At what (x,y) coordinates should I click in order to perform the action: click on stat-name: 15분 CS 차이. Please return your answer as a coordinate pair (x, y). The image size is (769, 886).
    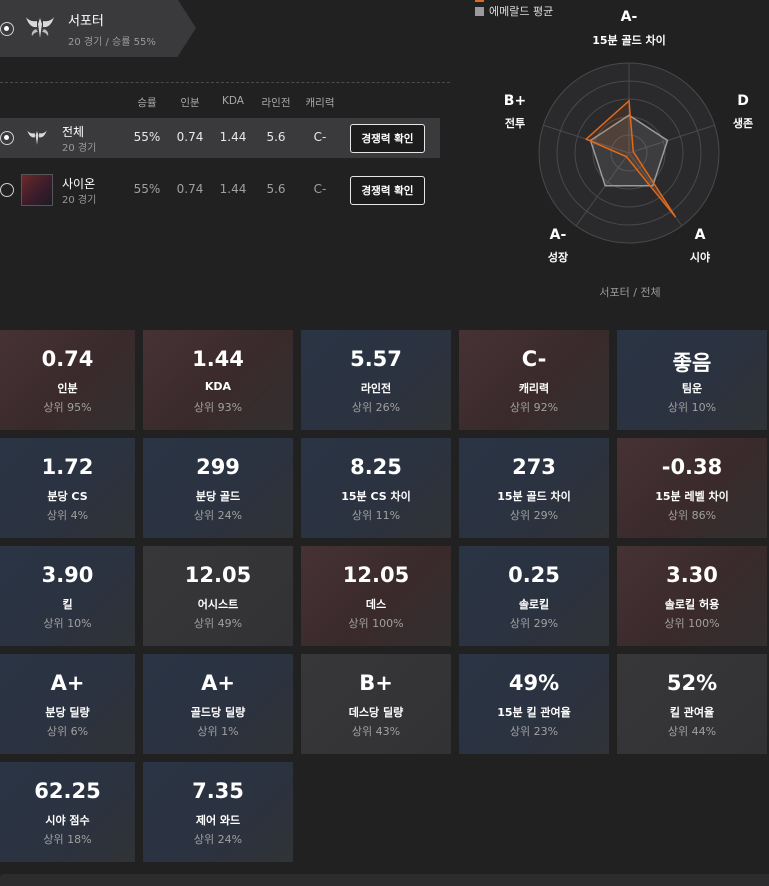
    Looking at the image, I should click on (376, 496).